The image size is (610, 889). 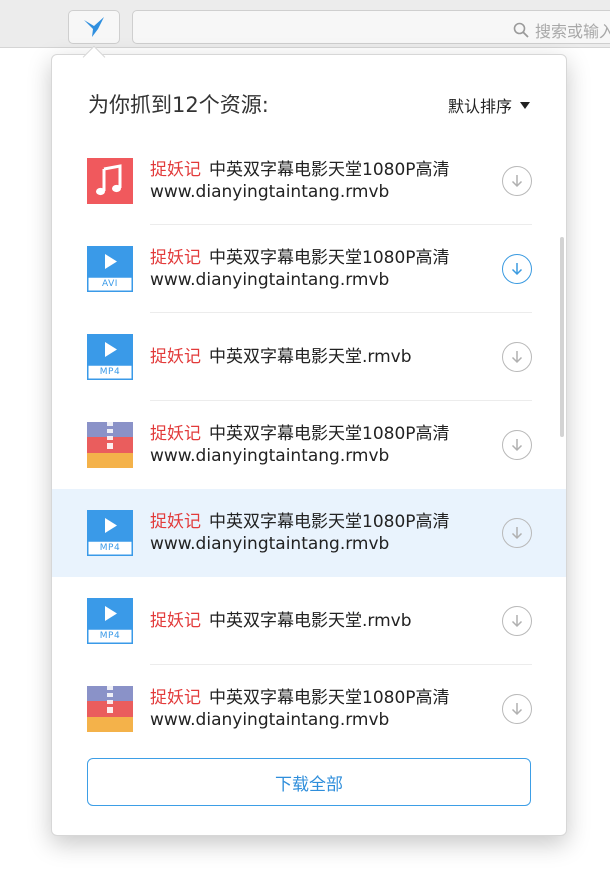 I want to click on sort-label: 默认排序, so click(x=479, y=106).